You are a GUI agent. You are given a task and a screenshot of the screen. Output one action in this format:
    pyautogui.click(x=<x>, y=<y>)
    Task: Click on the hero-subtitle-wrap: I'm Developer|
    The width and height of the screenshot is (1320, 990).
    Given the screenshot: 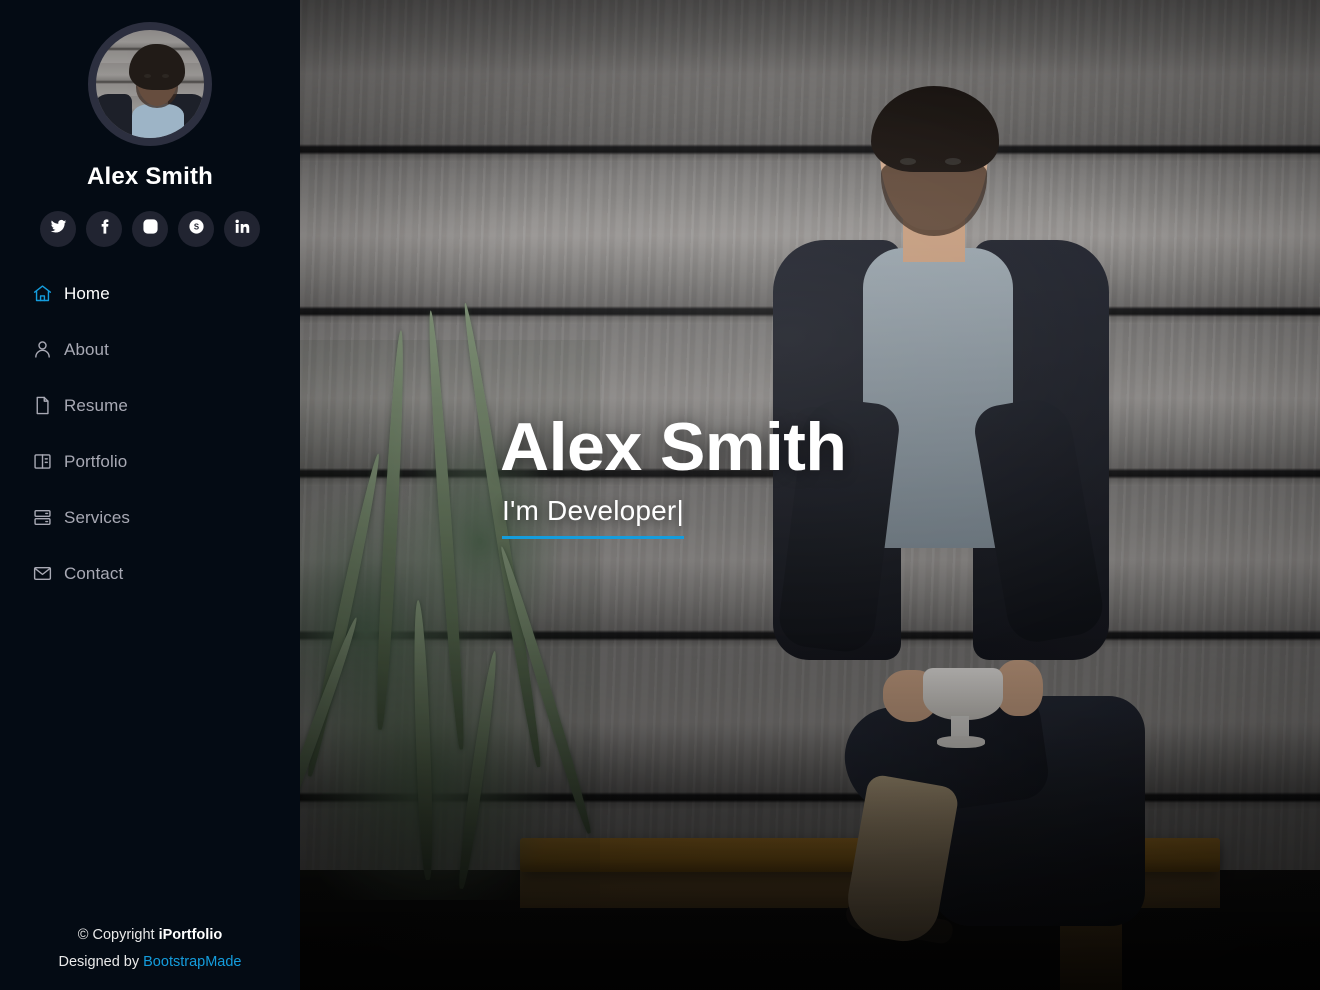 What is the action you would take?
    pyautogui.click(x=673, y=517)
    